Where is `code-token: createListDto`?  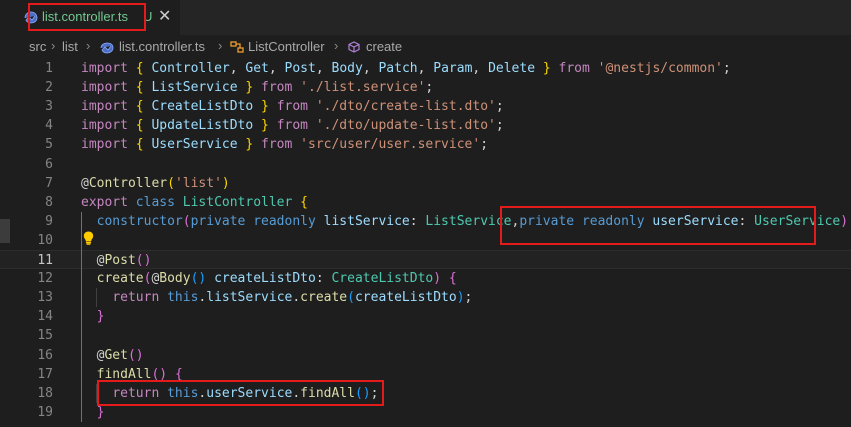 code-token: createListDto is located at coordinates (405, 298).